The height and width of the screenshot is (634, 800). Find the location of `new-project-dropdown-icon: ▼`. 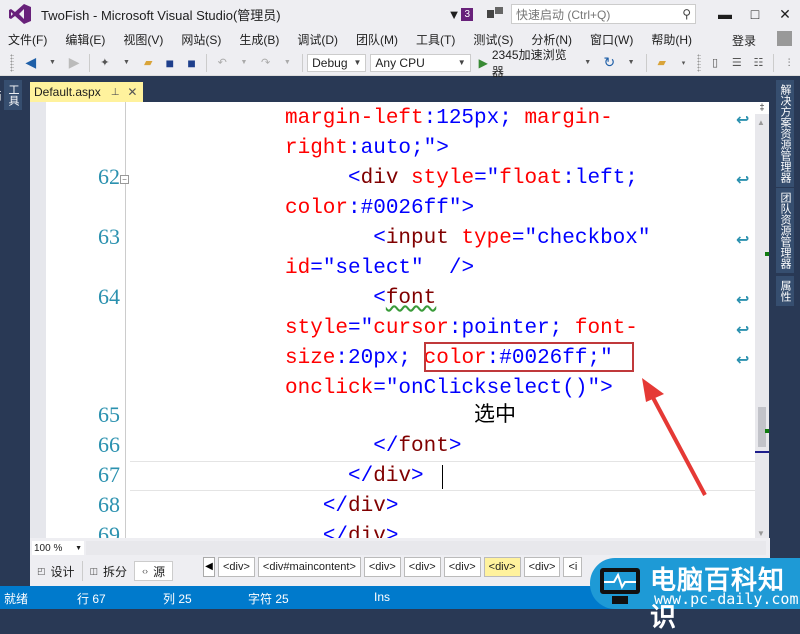

new-project-dropdown-icon: ▼ is located at coordinates (127, 63).